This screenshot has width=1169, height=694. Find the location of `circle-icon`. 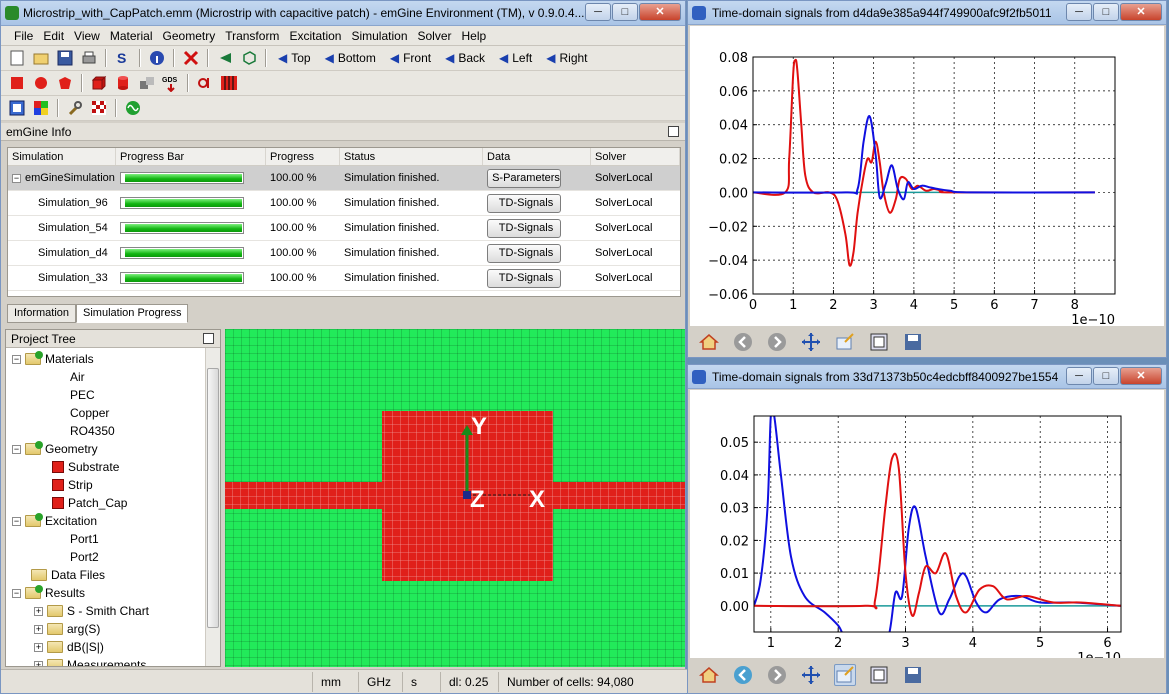

circle-icon is located at coordinates (41, 83).